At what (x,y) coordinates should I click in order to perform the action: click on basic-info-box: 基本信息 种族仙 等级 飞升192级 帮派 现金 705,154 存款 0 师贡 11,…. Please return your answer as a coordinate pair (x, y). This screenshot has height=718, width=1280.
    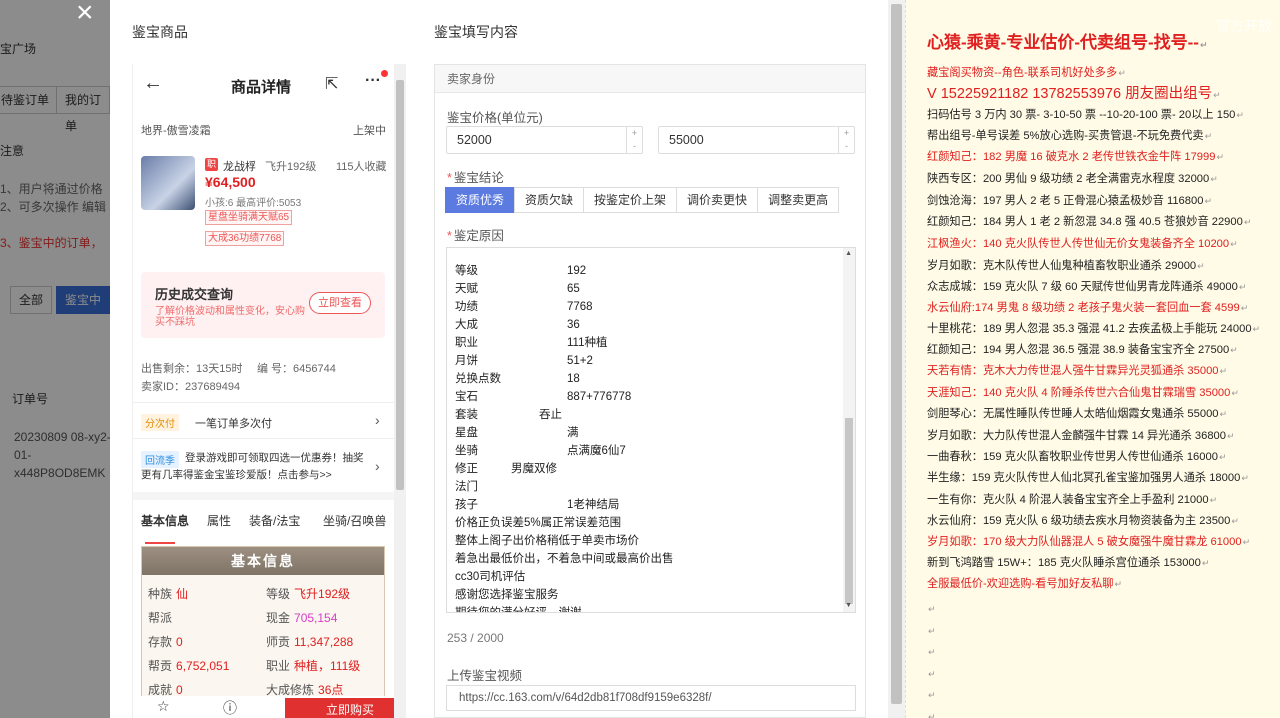
    Looking at the image, I should click on (263, 632).